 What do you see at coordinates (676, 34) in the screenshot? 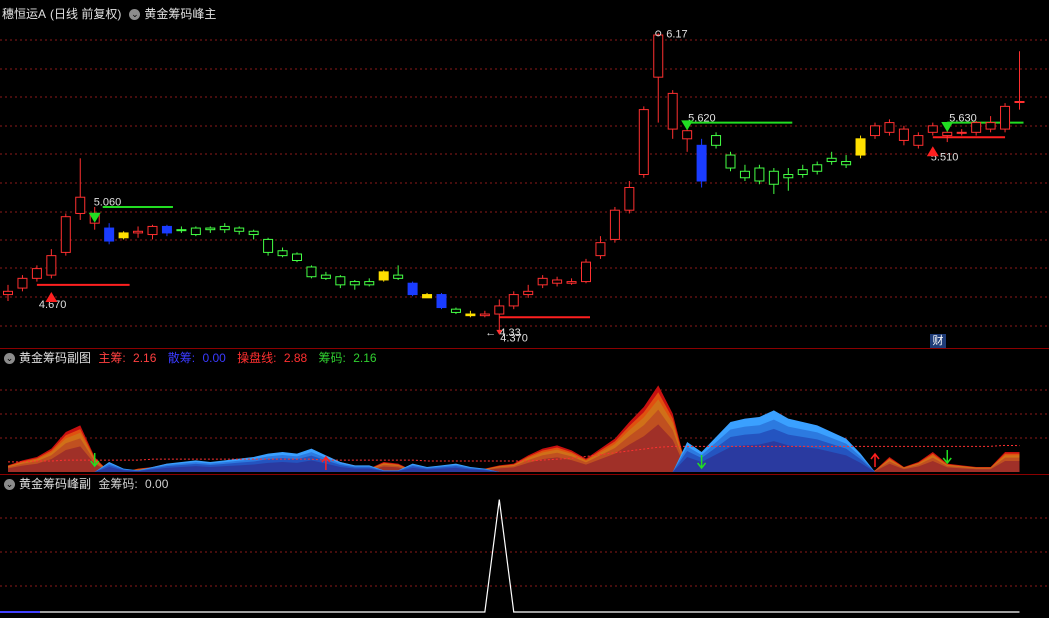
I see `high-price-label: 6.17` at bounding box center [676, 34].